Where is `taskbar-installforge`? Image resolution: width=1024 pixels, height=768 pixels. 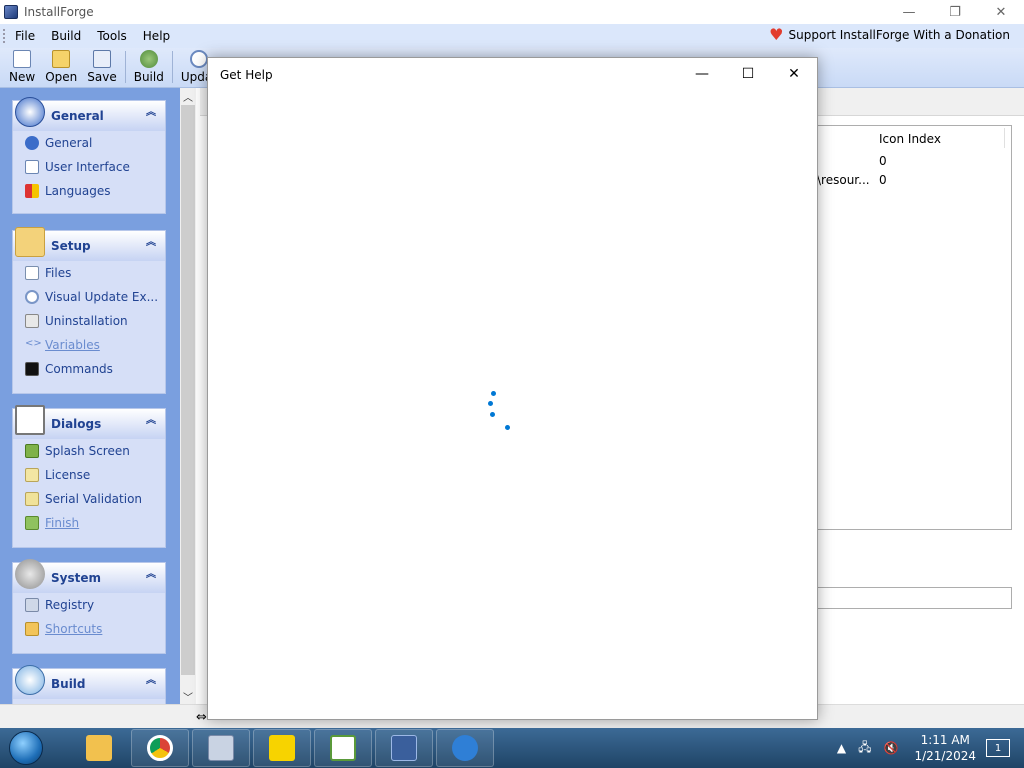 taskbar-installforge is located at coordinates (404, 748).